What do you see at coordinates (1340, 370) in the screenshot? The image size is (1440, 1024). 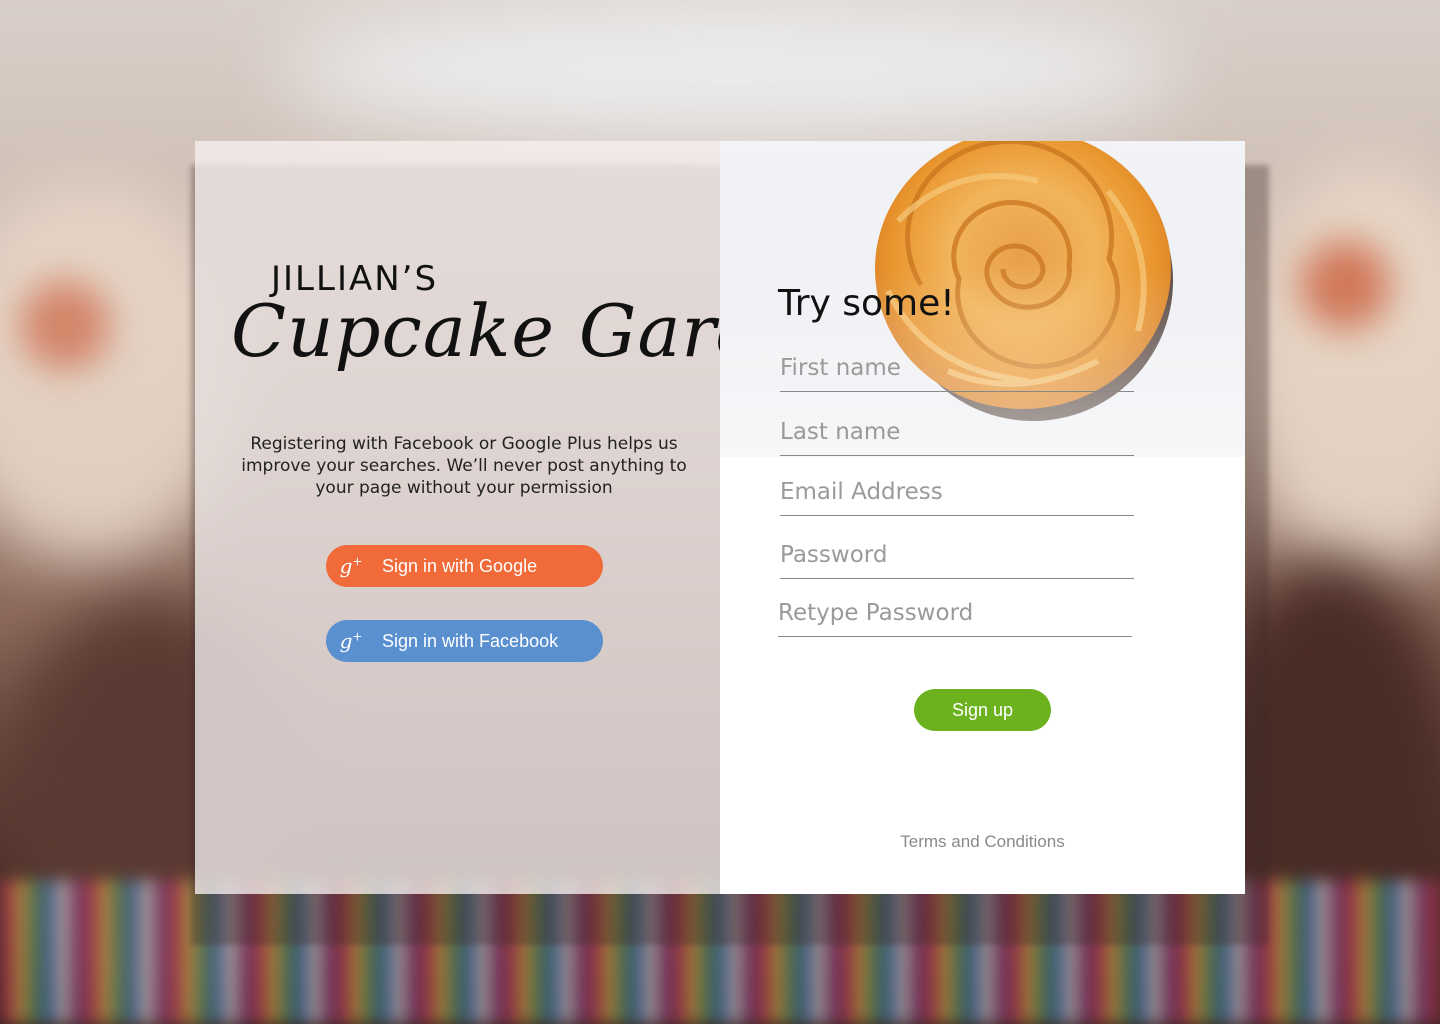 I see `background-frosting-right` at bounding box center [1340, 370].